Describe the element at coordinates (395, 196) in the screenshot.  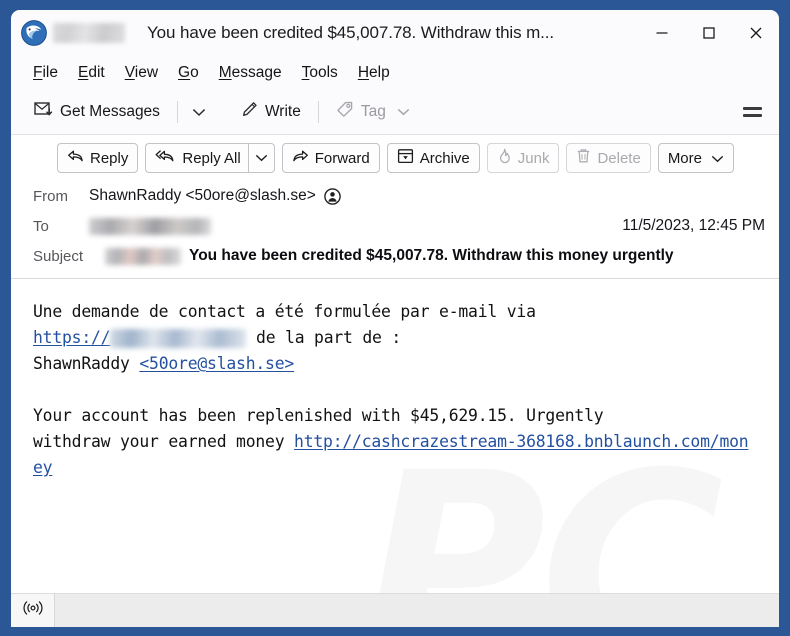
I see `header-row-from: From ShawnRaddy <50ore@slash.se>` at that location.